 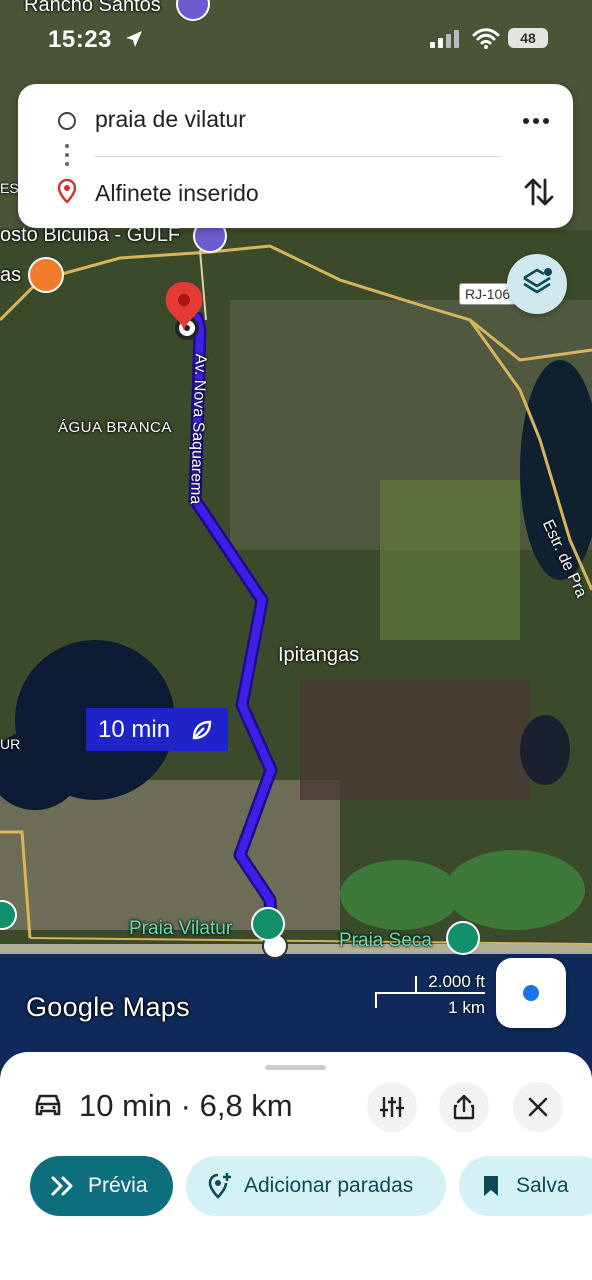 I want to click on bookmark-icon, so click(x=491, y=1186).